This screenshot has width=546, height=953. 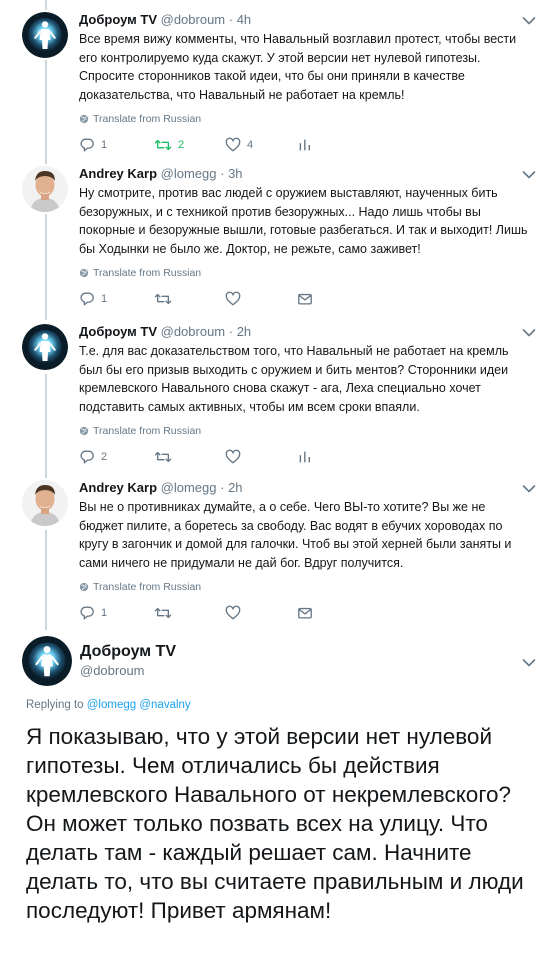 What do you see at coordinates (111, 705) in the screenshot?
I see `mention-link: @lomegg` at bounding box center [111, 705].